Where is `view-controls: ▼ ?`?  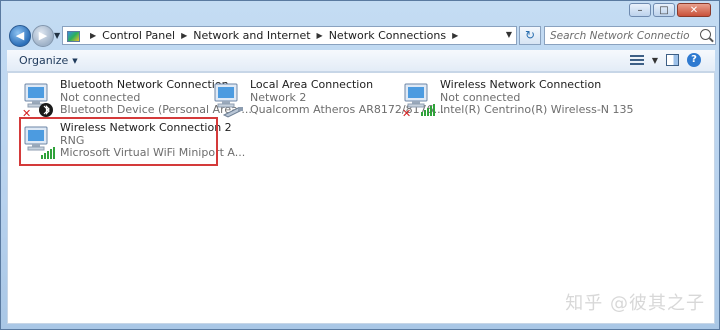 view-controls: ▼ ? is located at coordinates (665, 60).